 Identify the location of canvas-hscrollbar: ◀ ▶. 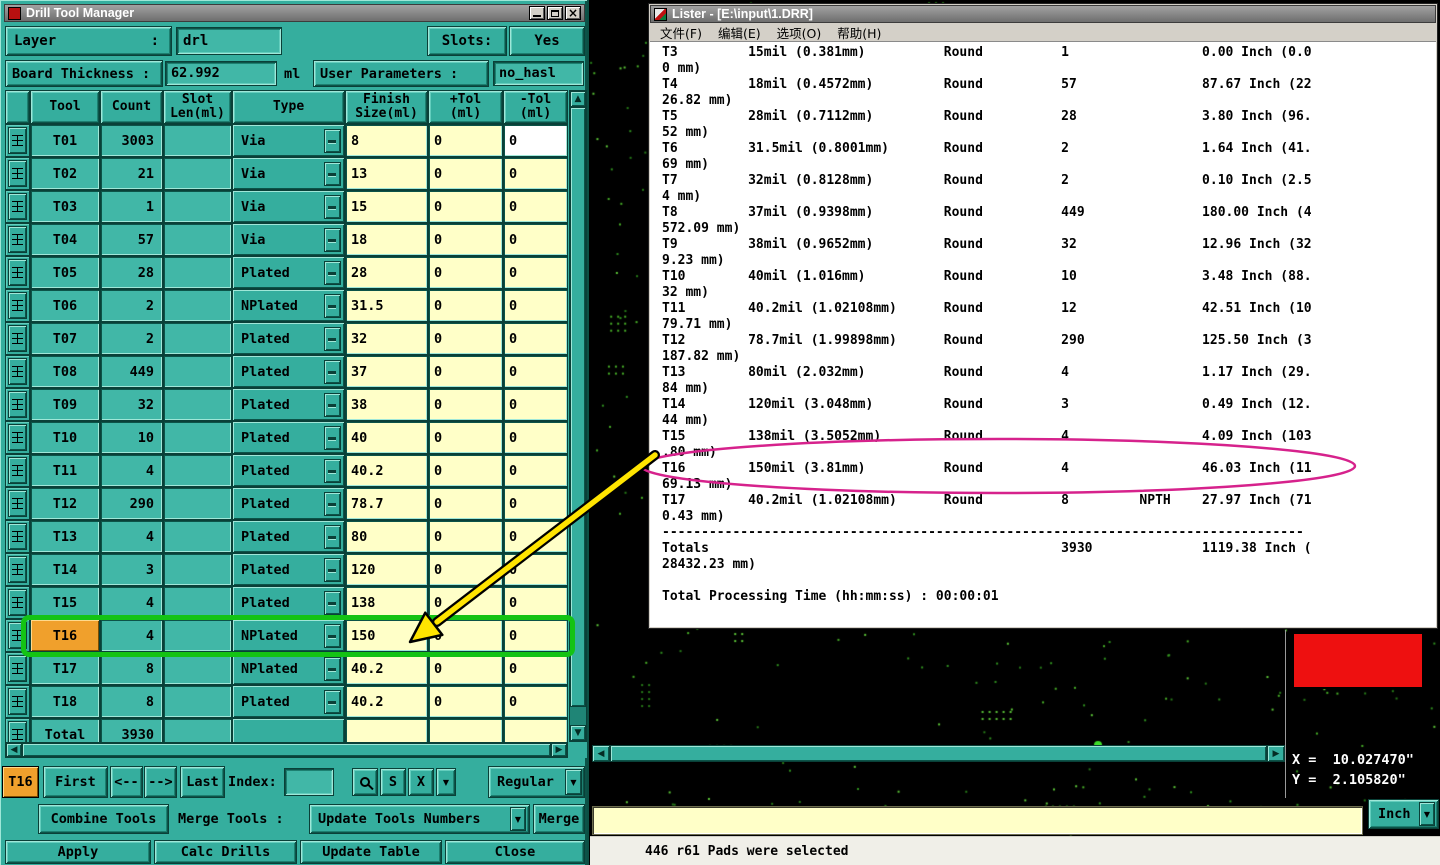
(938, 753).